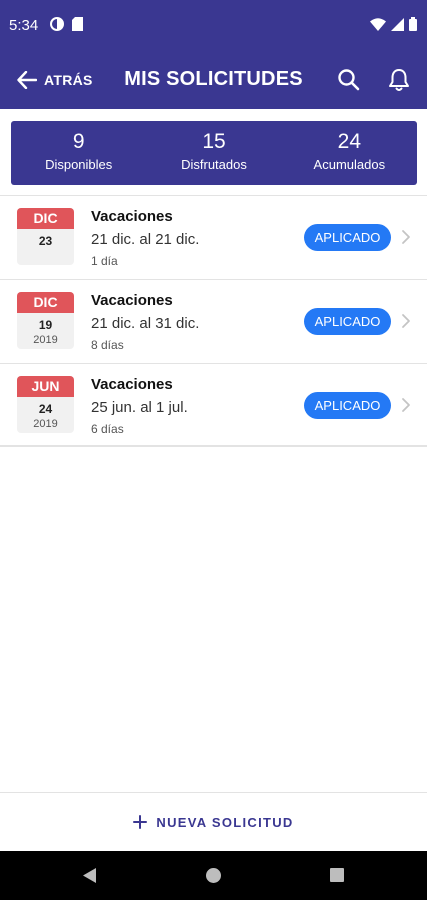 This screenshot has width=427, height=900. I want to click on status-system-icons, so click(393, 24).